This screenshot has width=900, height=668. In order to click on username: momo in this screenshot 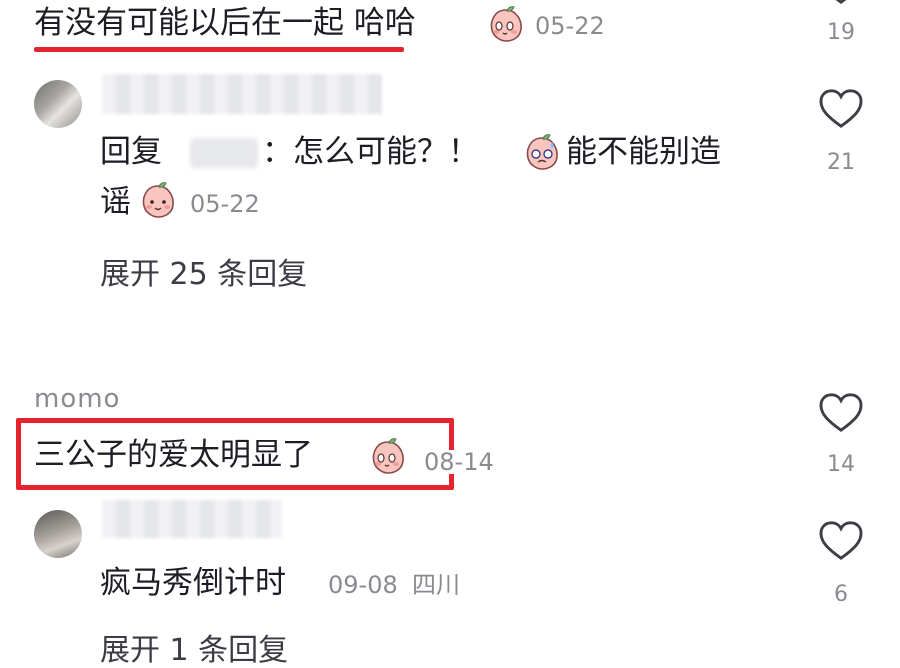, I will do `click(77, 399)`.